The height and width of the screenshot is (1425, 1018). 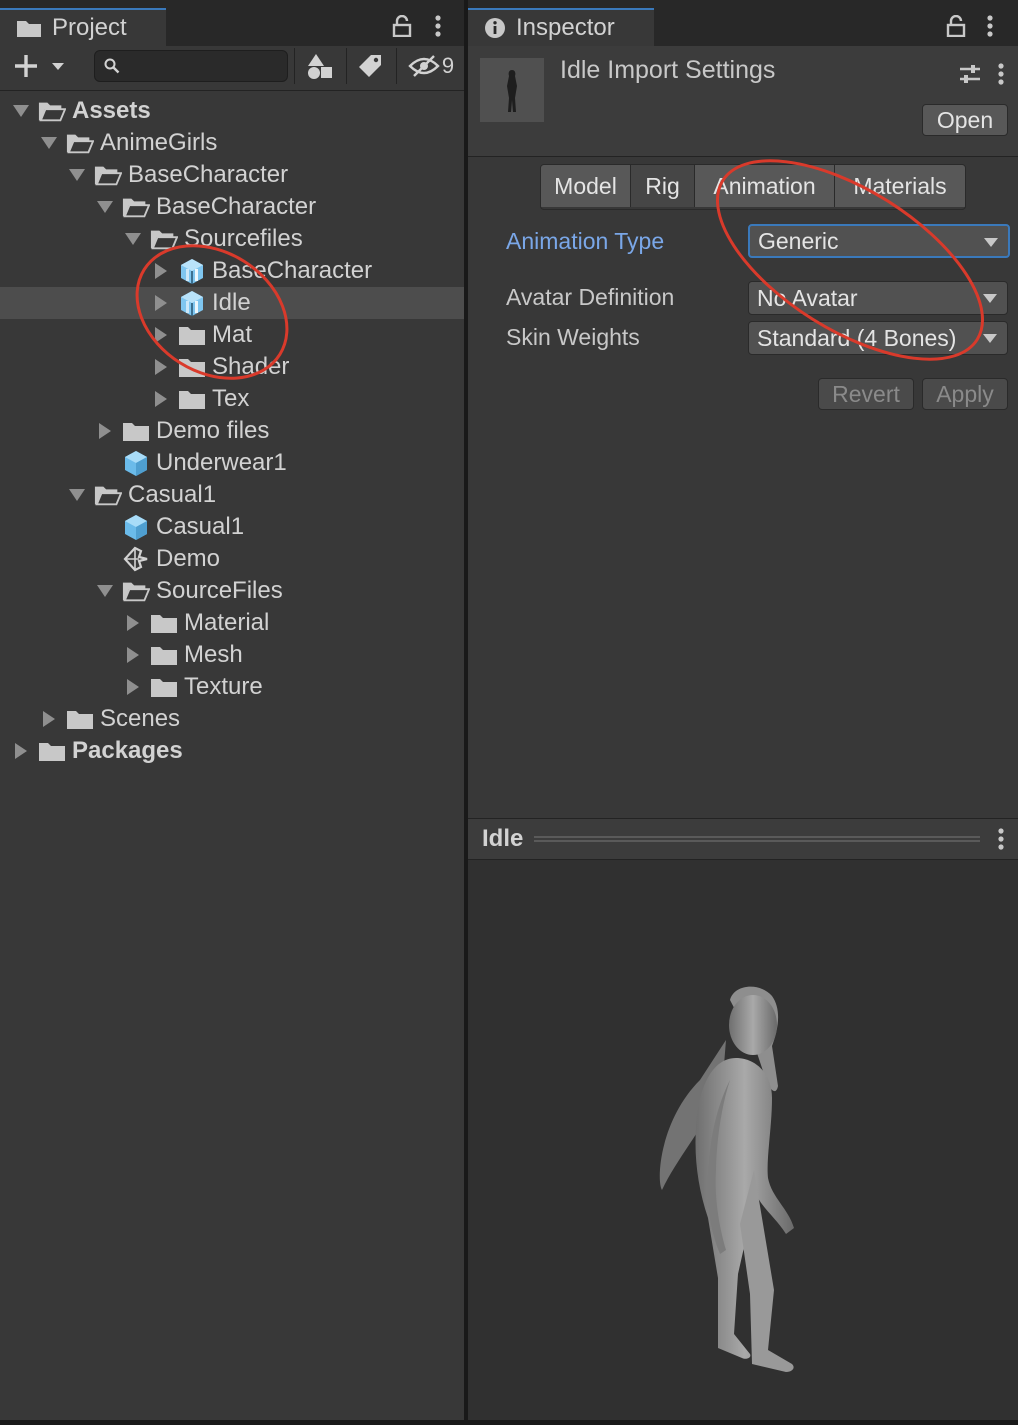 What do you see at coordinates (232, 463) in the screenshot?
I see `tree-row: Underwear1` at bounding box center [232, 463].